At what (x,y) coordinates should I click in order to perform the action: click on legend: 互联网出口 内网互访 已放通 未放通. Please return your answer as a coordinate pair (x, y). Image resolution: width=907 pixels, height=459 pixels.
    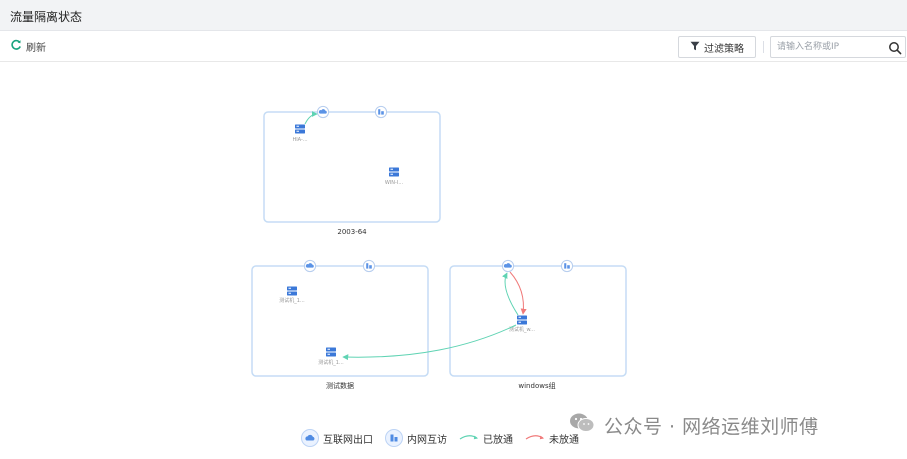
    Looking at the image, I should click on (446, 438).